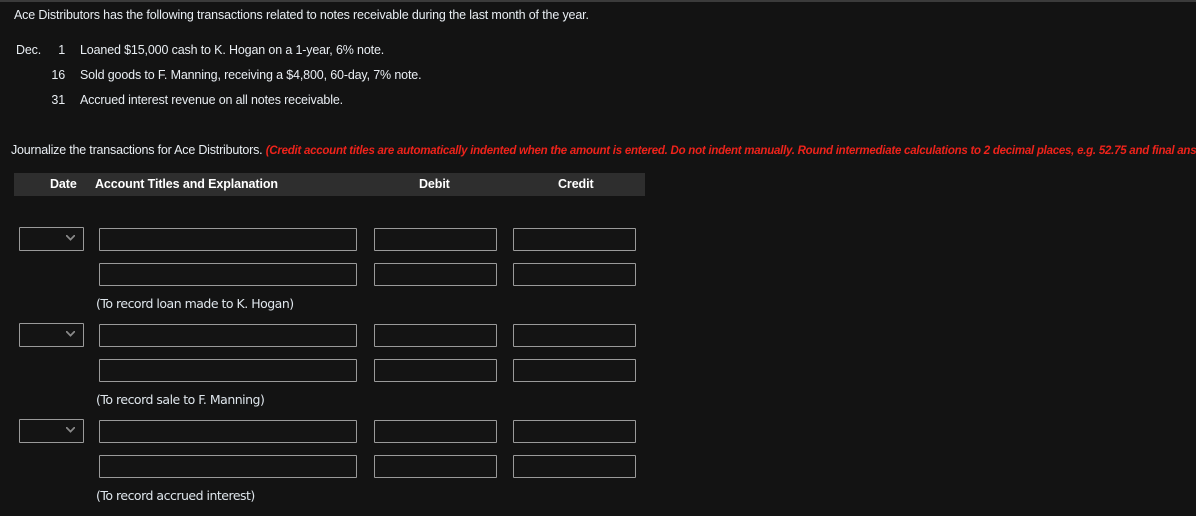 The image size is (1196, 516). I want to click on transaction-day: 1, so click(61, 50).